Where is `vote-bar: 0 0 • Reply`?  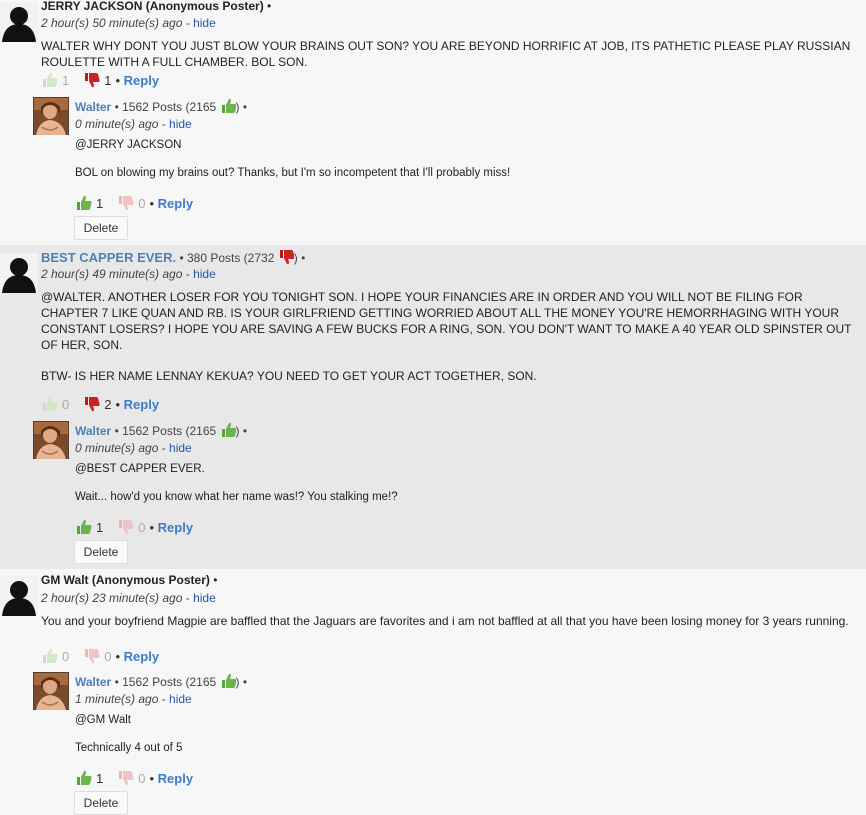 vote-bar: 0 0 • Reply is located at coordinates (100, 656).